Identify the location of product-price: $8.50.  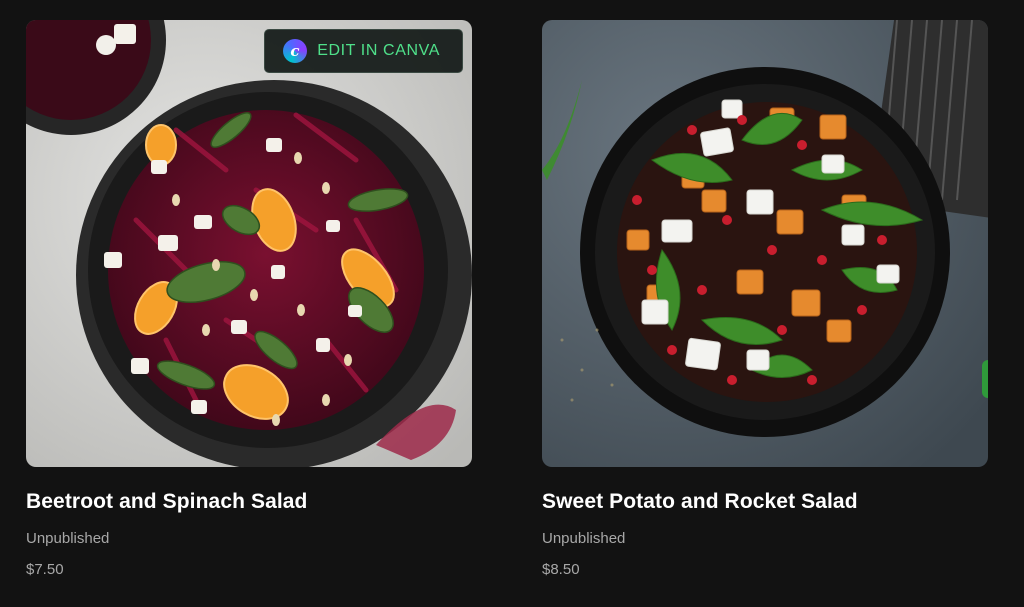
(561, 569).